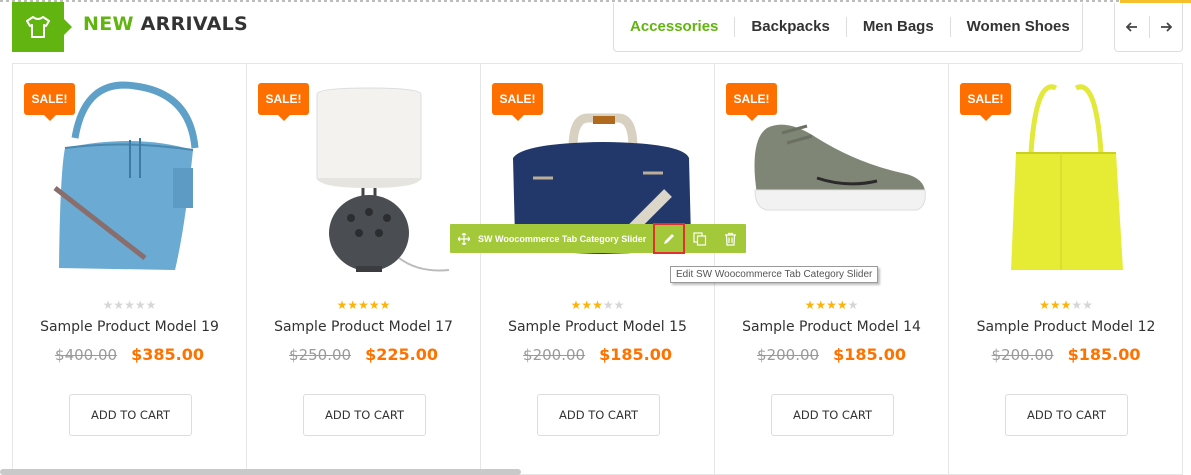 The width and height of the screenshot is (1191, 475). I want to click on sale-price: $225.00, so click(401, 354).